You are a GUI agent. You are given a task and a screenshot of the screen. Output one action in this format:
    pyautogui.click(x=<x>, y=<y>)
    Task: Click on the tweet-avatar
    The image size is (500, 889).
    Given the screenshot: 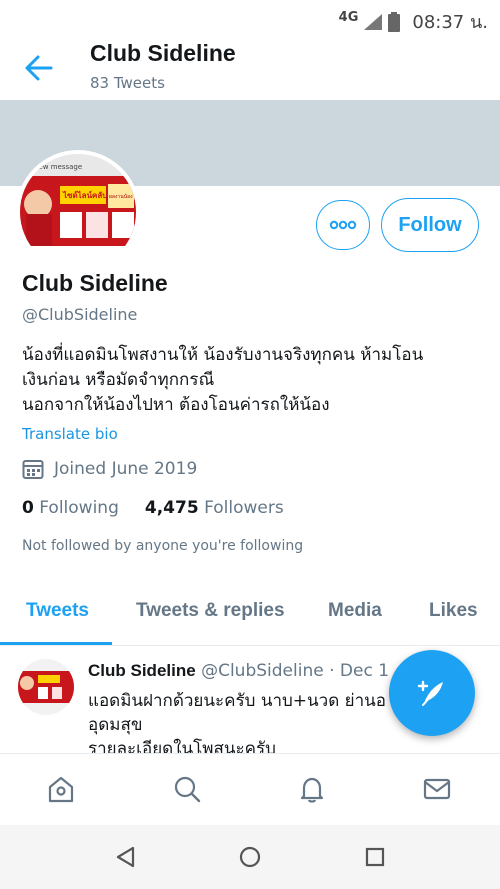 What is the action you would take?
    pyautogui.click(x=46, y=687)
    